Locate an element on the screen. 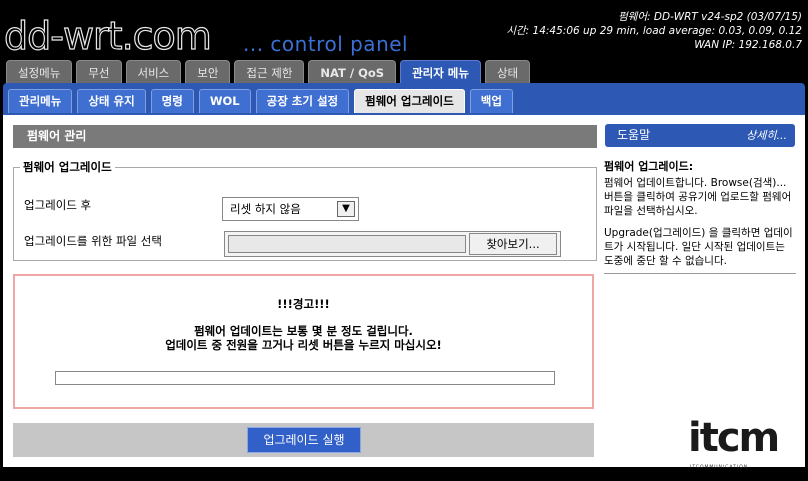  warning-title: !!!경고!!! is located at coordinates (303, 304).